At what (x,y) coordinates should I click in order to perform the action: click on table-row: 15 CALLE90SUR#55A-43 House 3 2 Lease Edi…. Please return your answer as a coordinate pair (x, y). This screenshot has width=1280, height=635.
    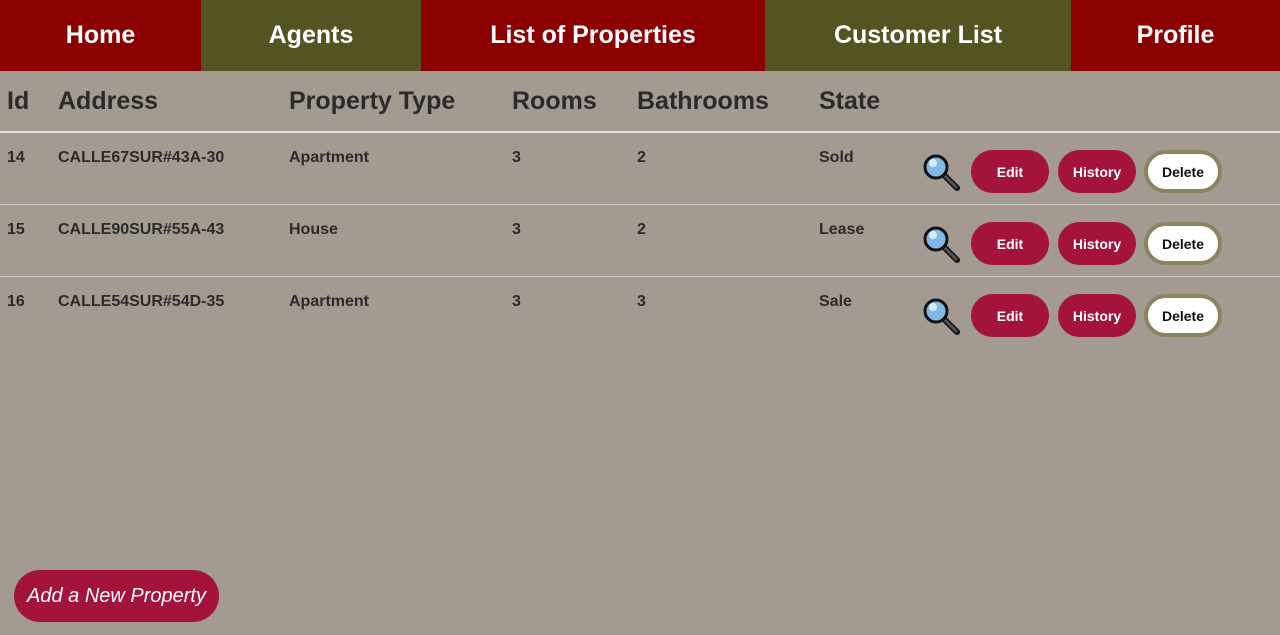
    Looking at the image, I should click on (640, 241).